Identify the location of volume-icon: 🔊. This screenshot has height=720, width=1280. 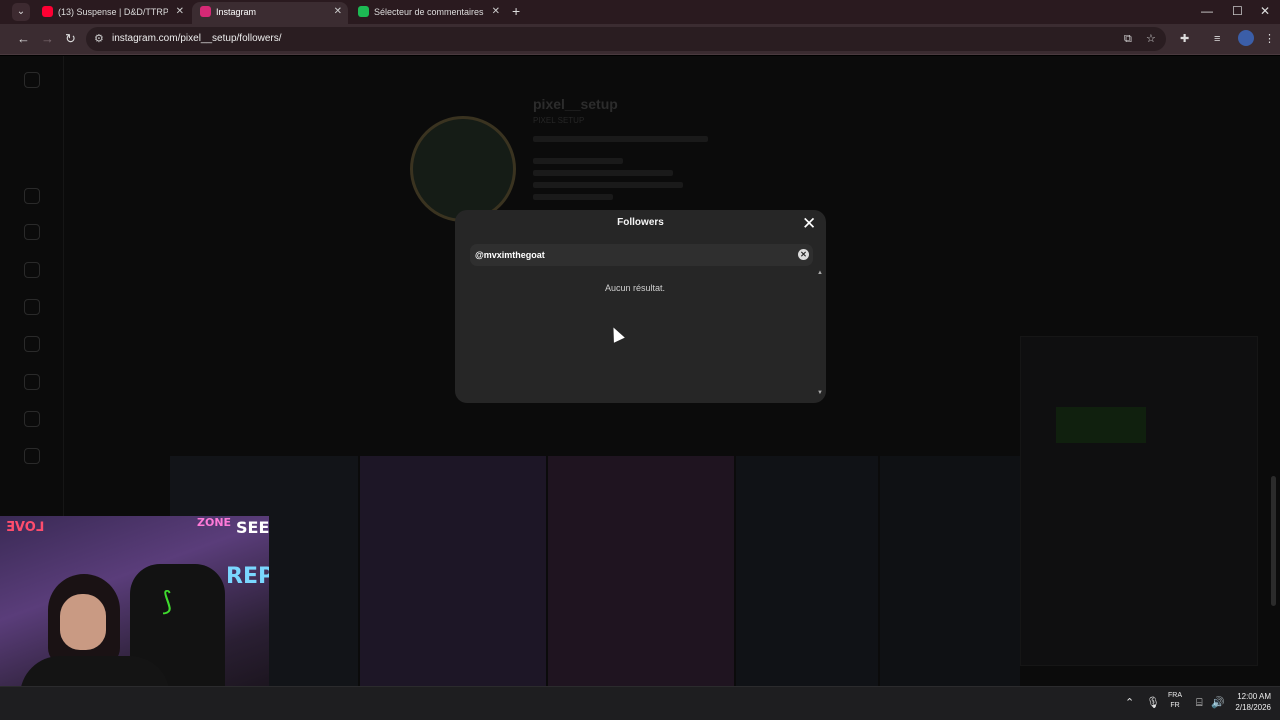
(1218, 703).